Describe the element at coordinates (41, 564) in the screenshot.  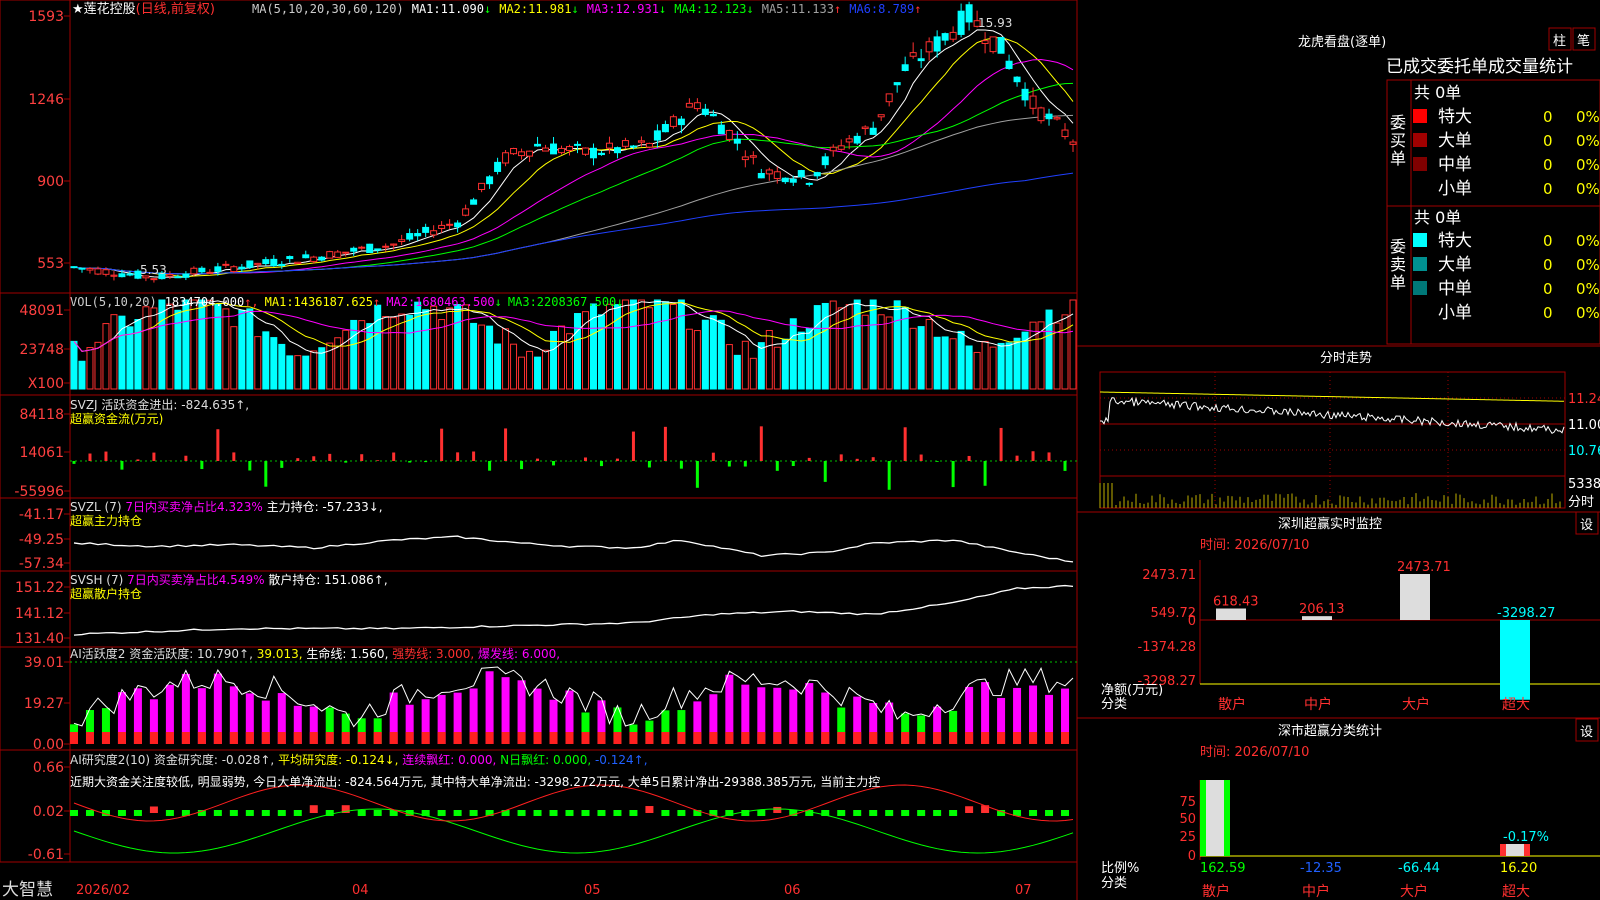
I see `y-tick-label: -57.34` at that location.